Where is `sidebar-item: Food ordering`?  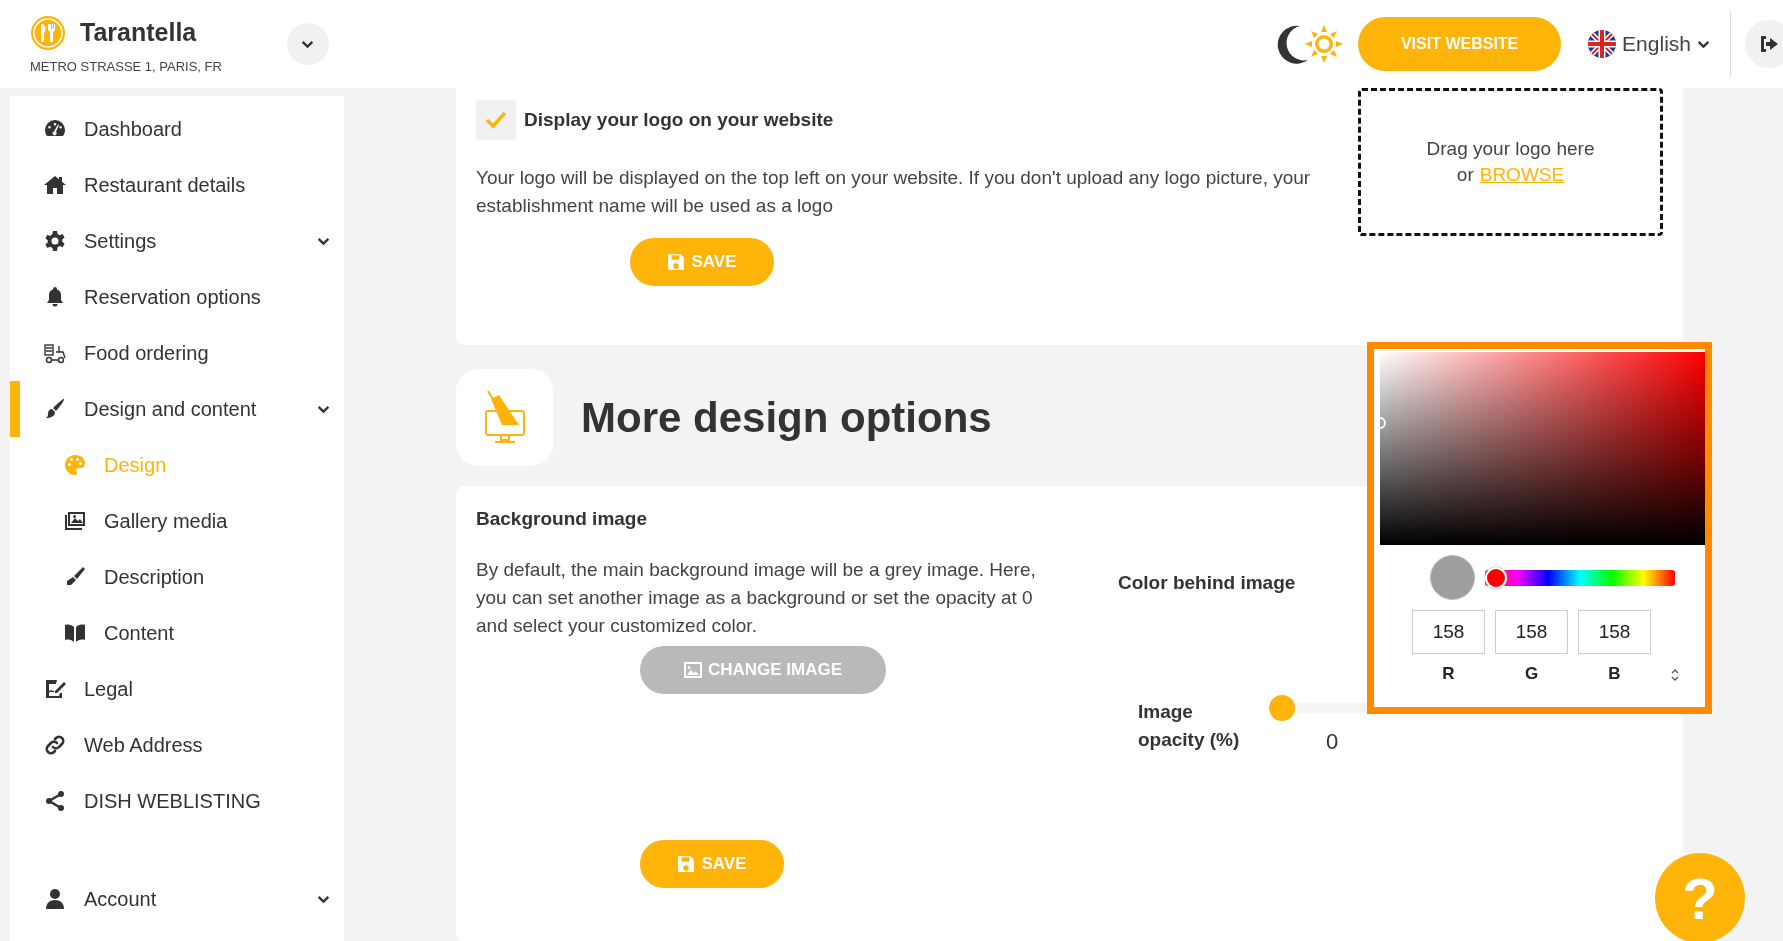 sidebar-item: Food ordering is located at coordinates (177, 353).